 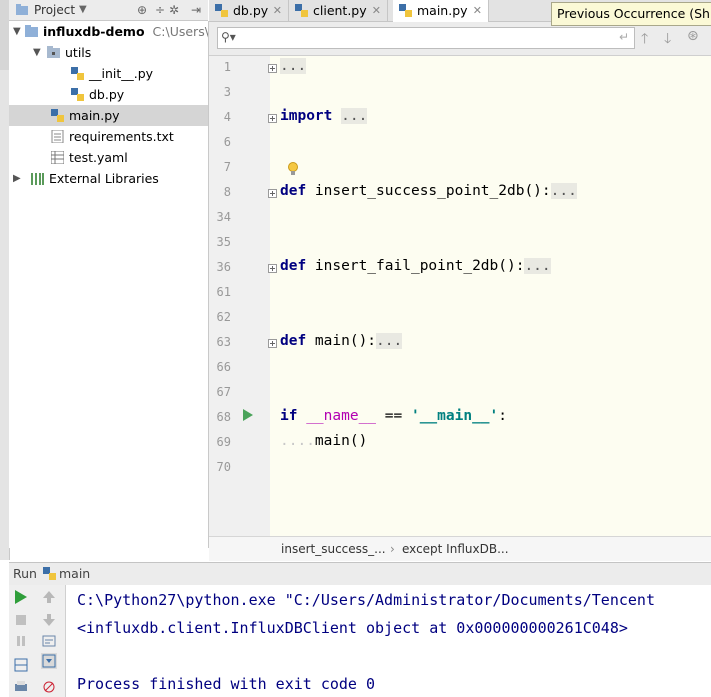 I want to click on chevron-right-icon: ▶, so click(x=18, y=178).